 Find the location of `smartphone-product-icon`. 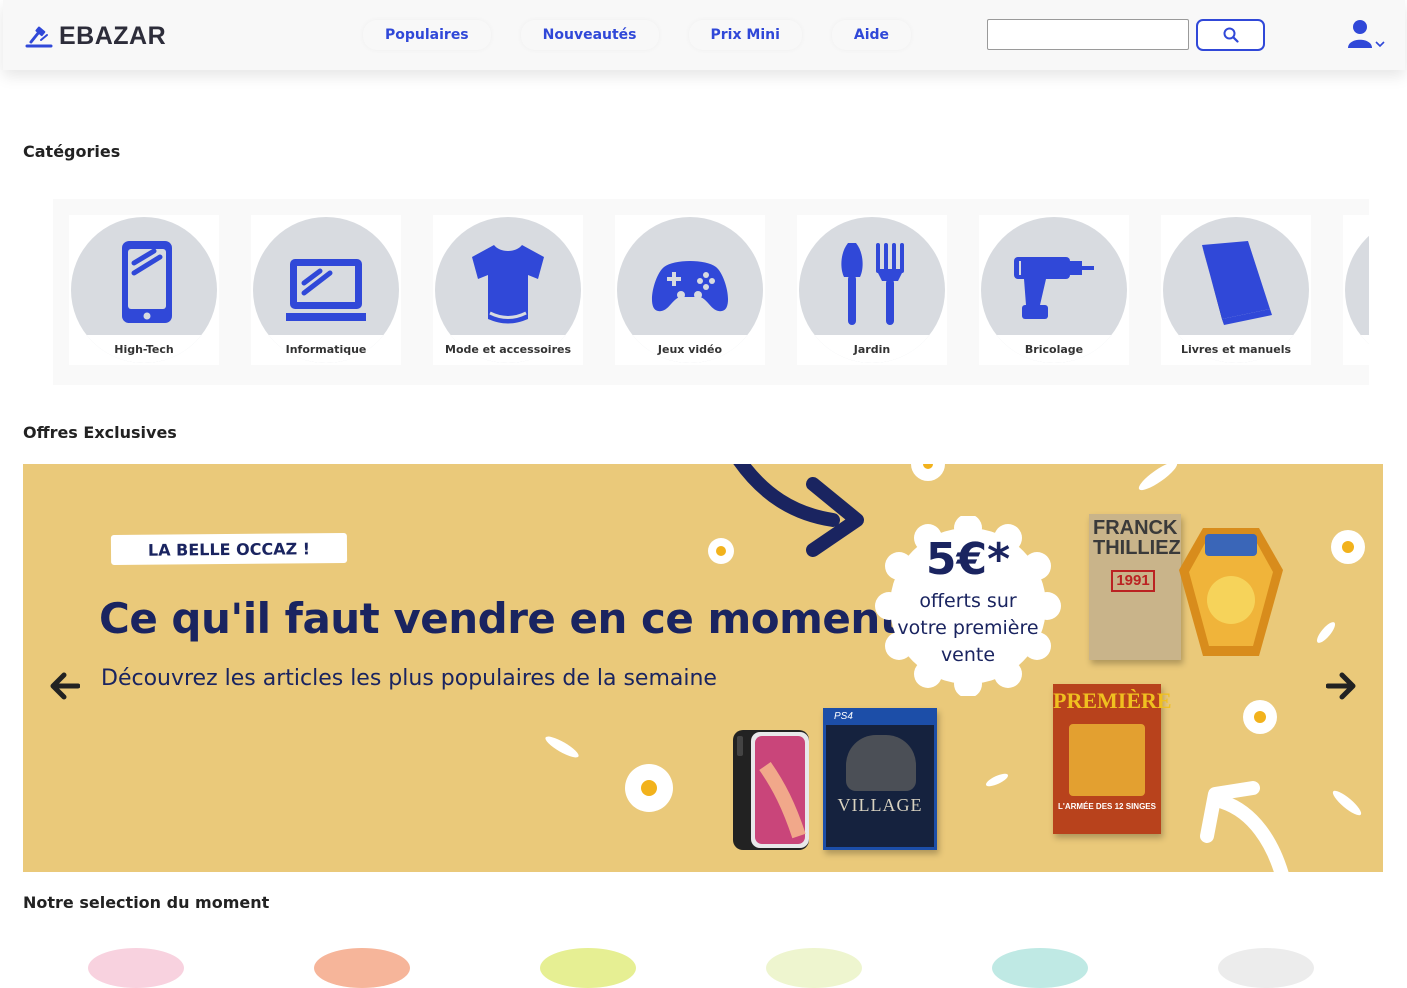

smartphone-product-icon is located at coordinates (771, 790).